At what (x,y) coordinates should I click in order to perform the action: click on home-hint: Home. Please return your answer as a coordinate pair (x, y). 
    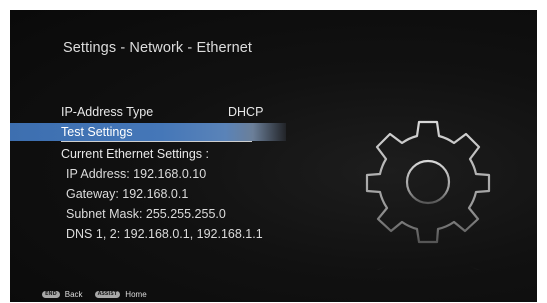
    Looking at the image, I should click on (135, 294).